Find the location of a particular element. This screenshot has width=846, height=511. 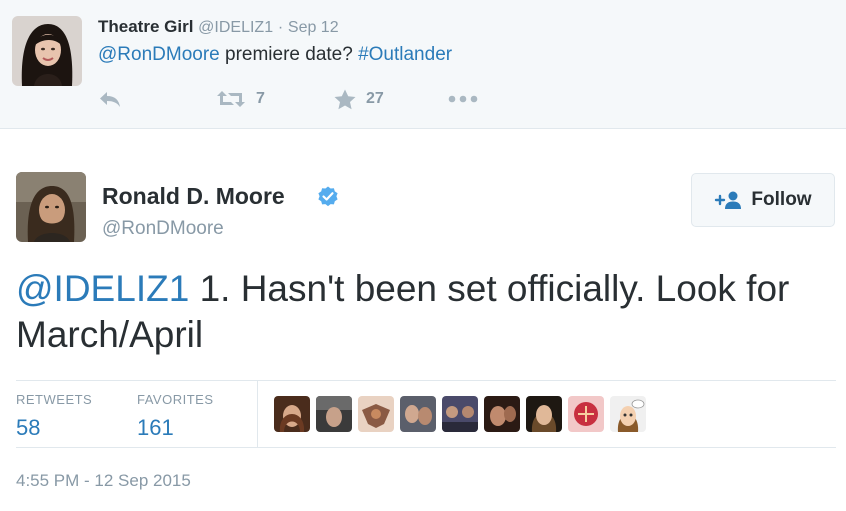

favorites-stat: FAVORITES 161 is located at coordinates (175, 416).